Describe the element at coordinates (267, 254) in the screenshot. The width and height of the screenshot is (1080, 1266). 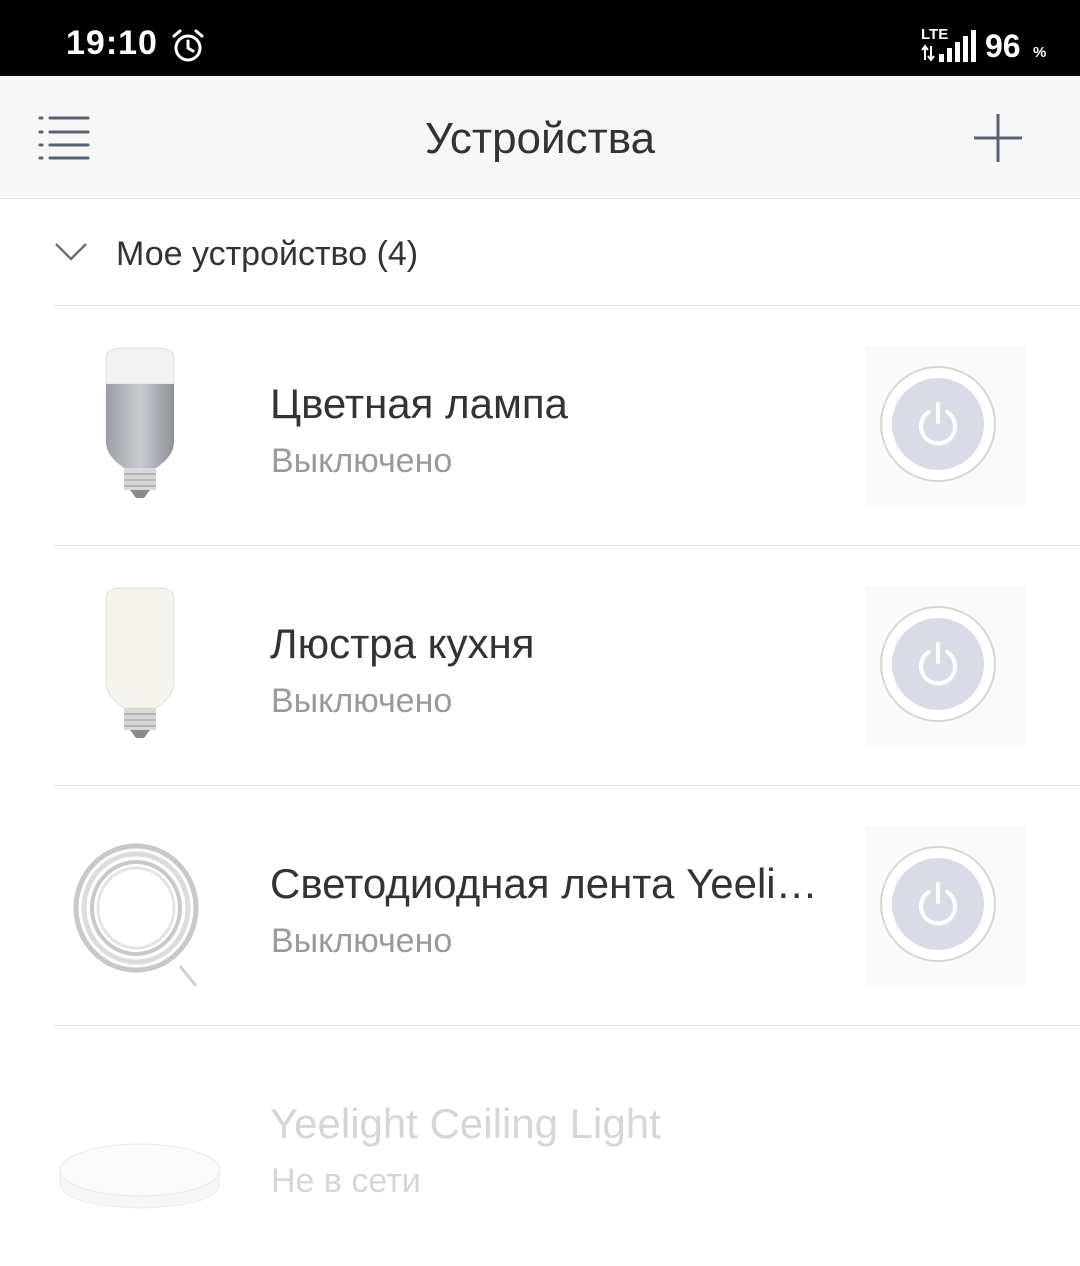
I see `group-title: Мое устройство (4)` at that location.